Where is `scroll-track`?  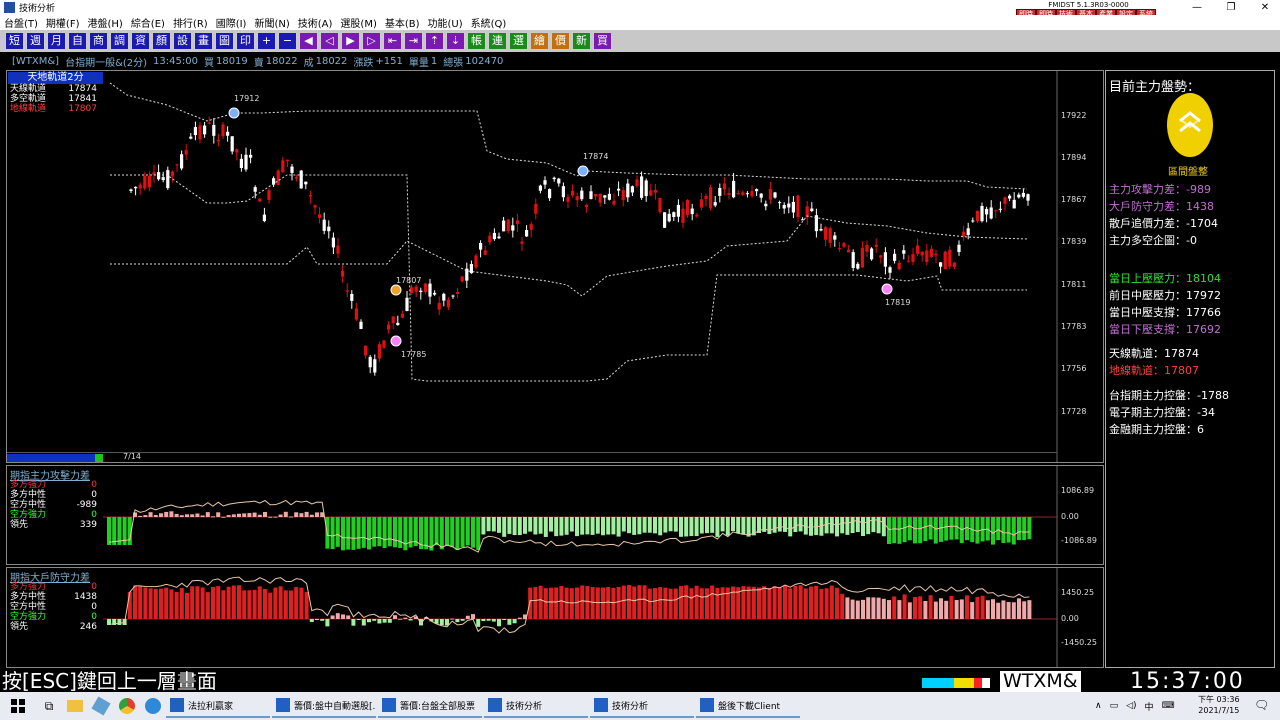
scroll-track is located at coordinates (54, 458).